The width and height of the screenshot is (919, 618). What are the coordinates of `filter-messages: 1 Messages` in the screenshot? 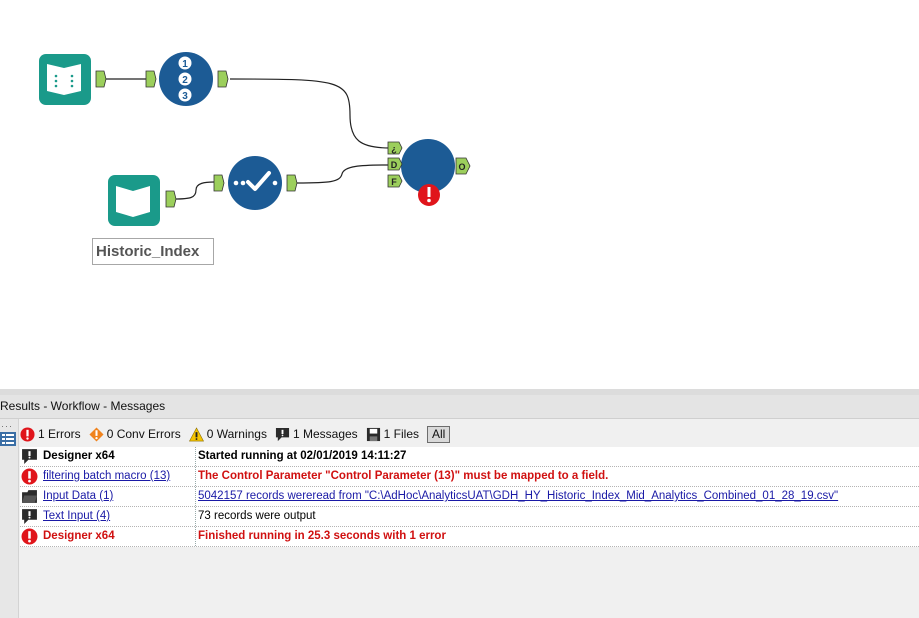 It's located at (316, 434).